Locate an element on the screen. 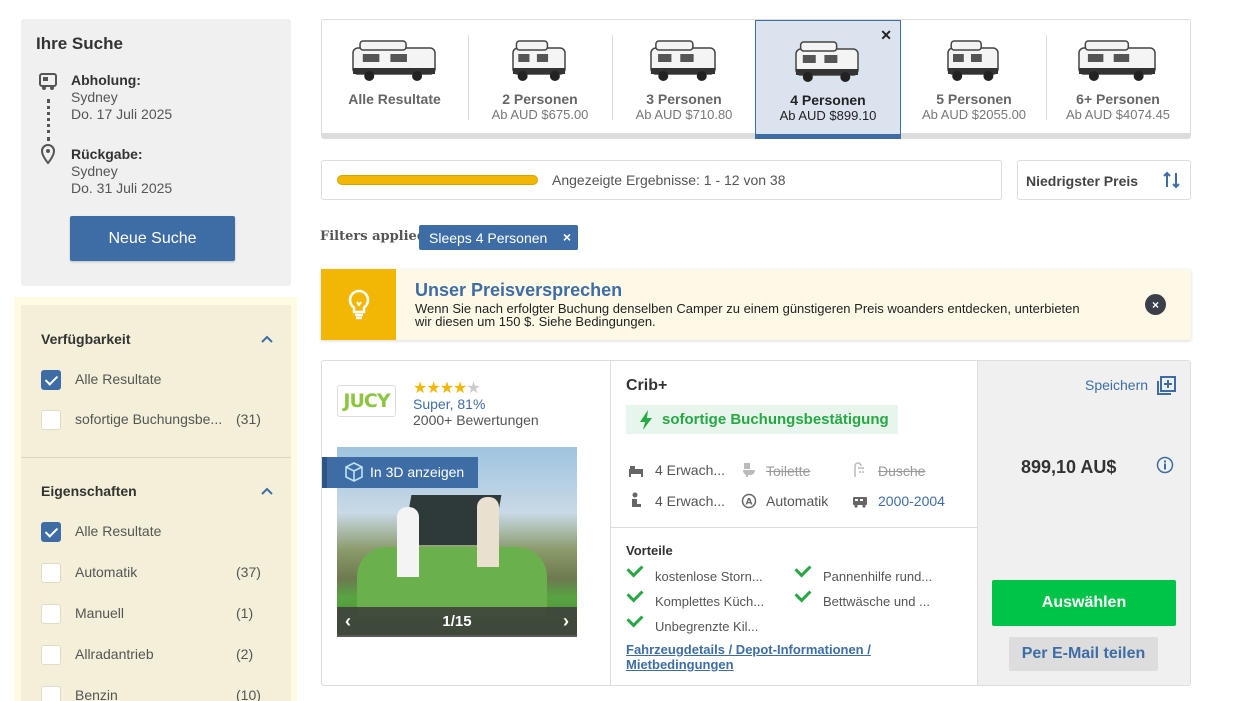  select-button: Auswählen is located at coordinates (1084, 603).